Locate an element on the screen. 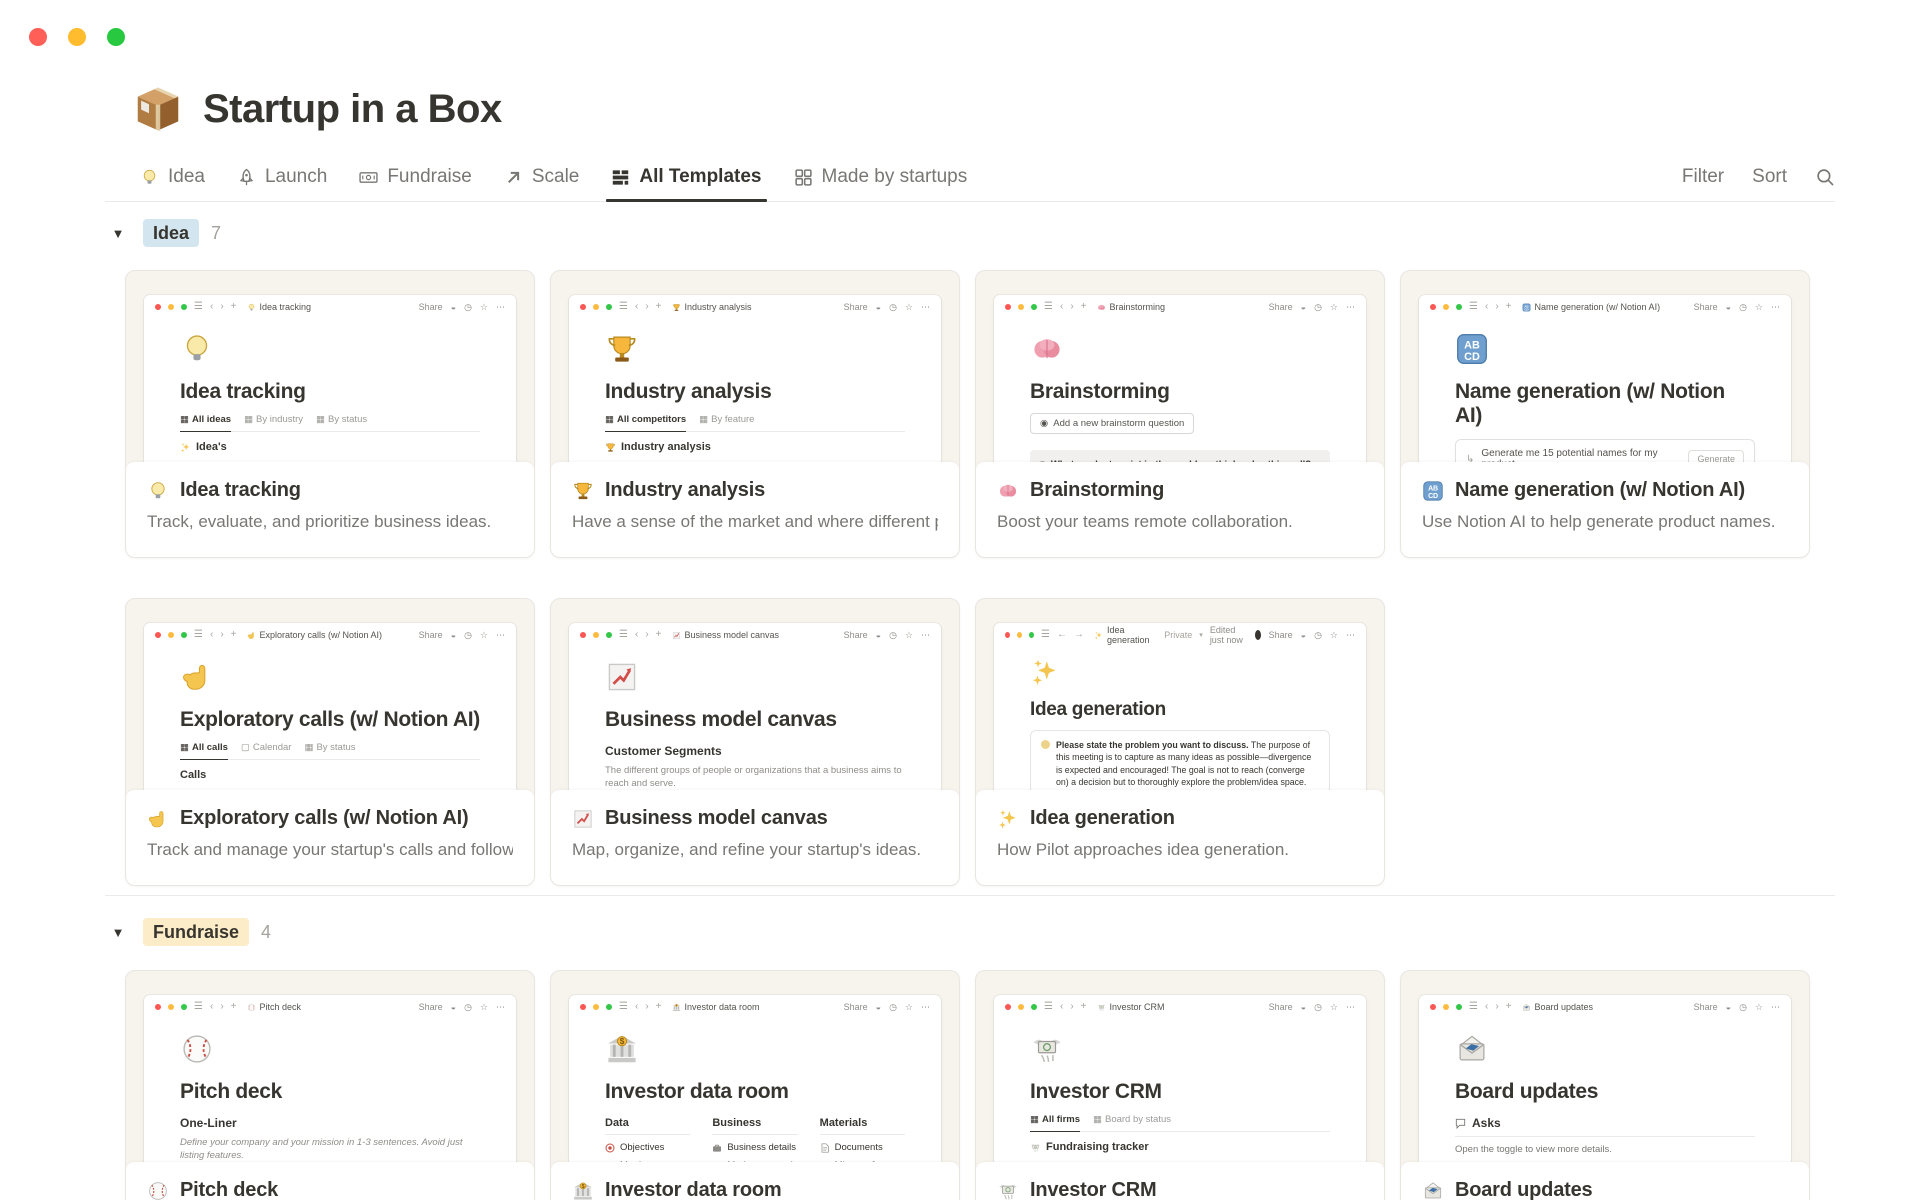 This screenshot has height=1200, width=1920. back-icon: ‹ is located at coordinates (1061, 1006).